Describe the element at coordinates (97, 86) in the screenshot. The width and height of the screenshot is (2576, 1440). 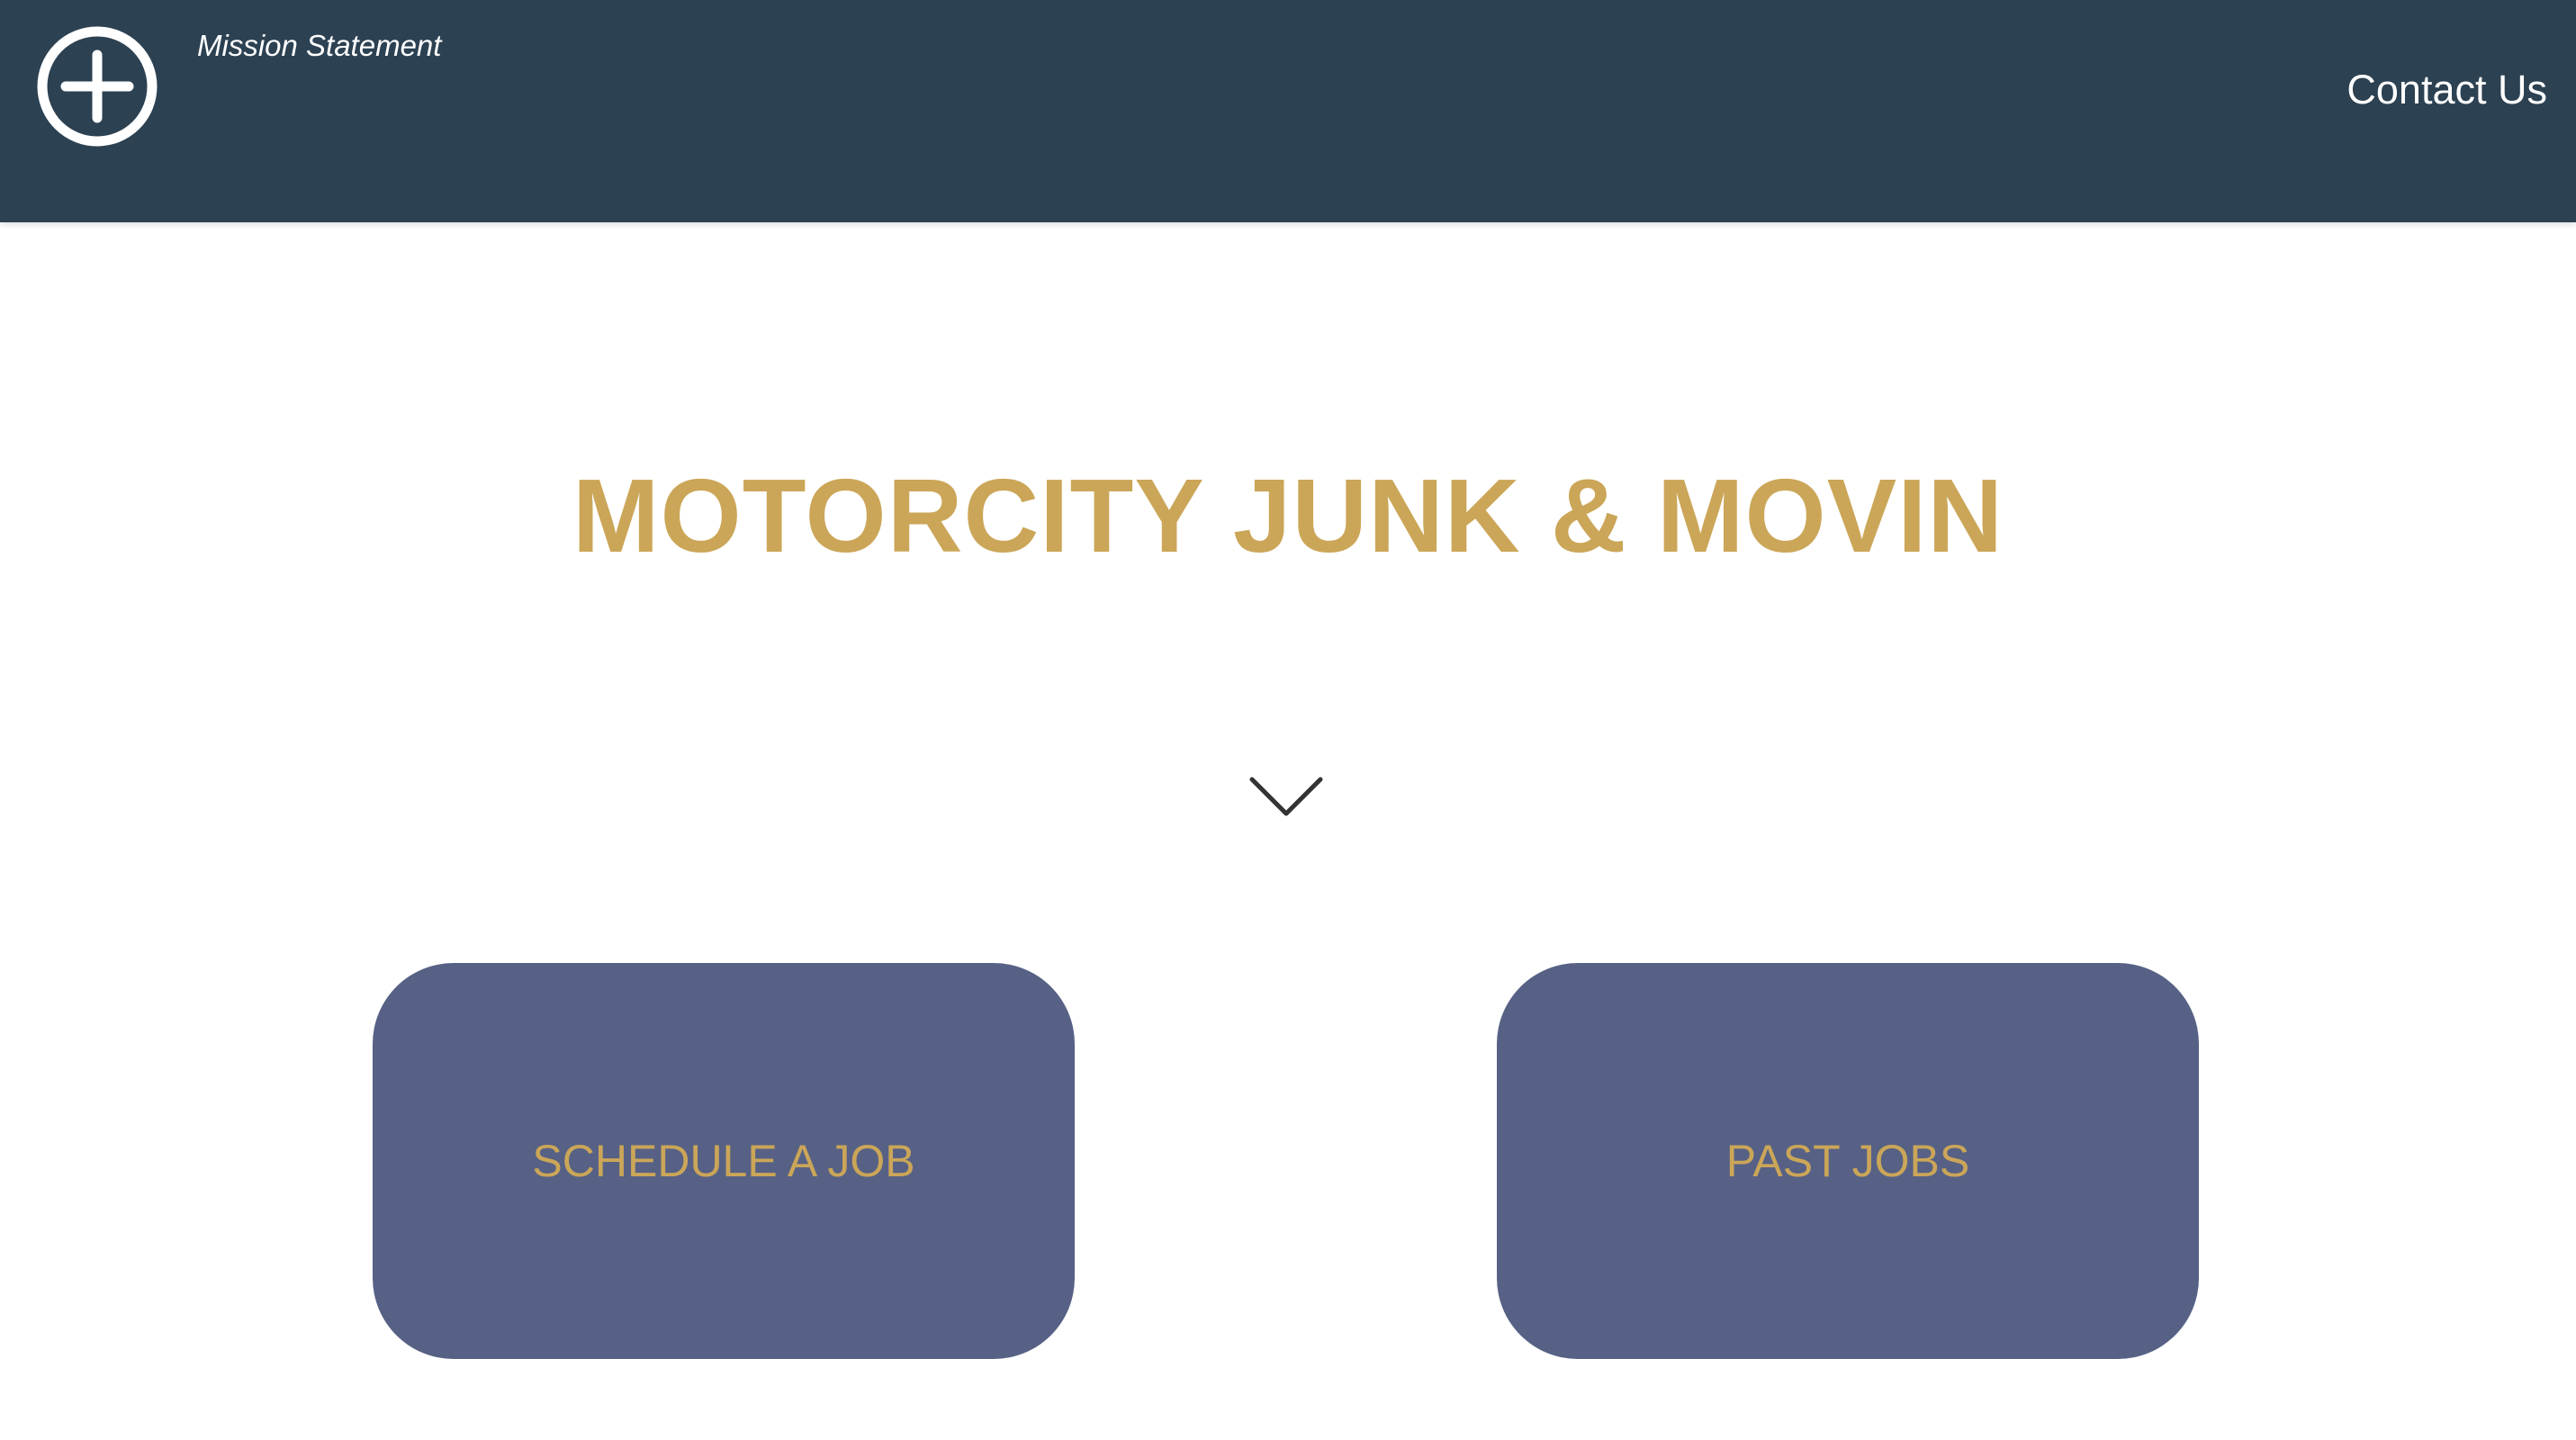
I see `plus-circle-icon` at that location.